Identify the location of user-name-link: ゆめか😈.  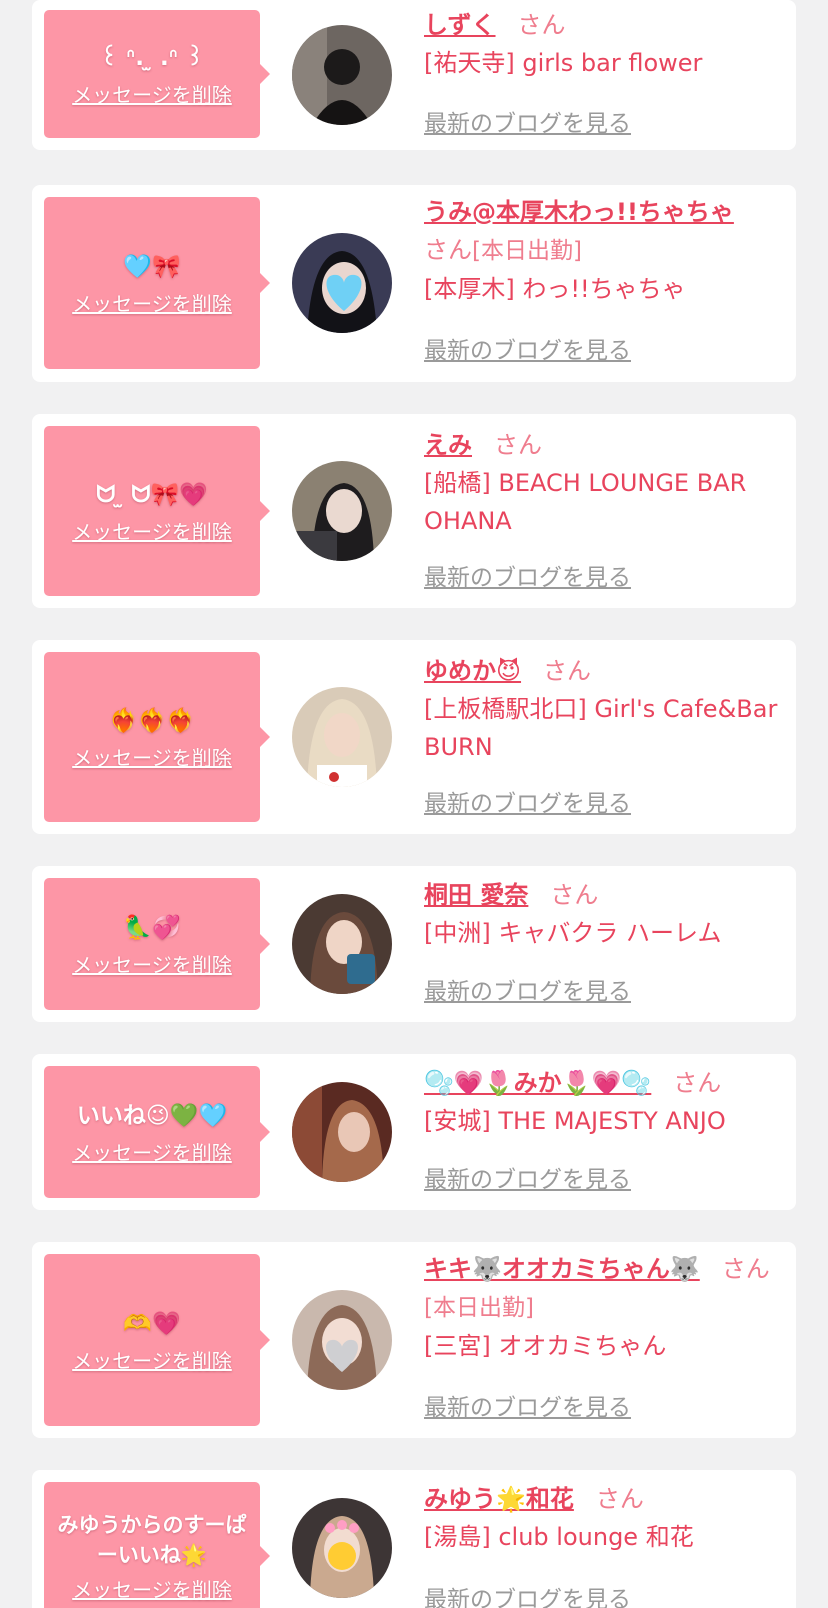
(472, 671).